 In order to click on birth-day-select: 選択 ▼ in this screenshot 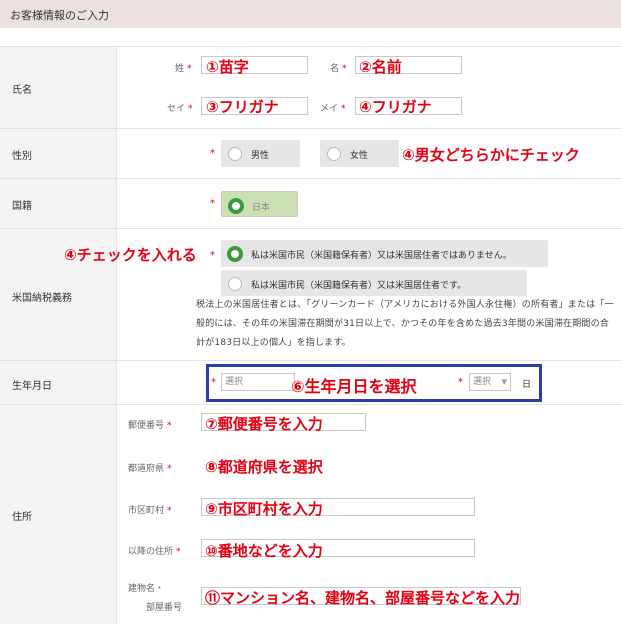, I will do `click(490, 382)`.